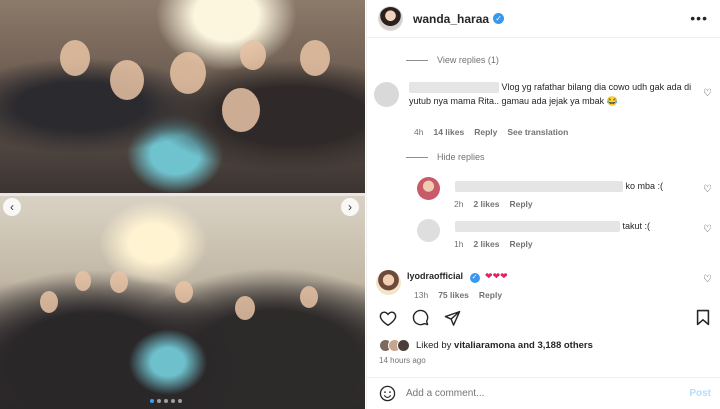 The image size is (720, 409). I want to click on post-username: wanda_haraa, so click(451, 19).